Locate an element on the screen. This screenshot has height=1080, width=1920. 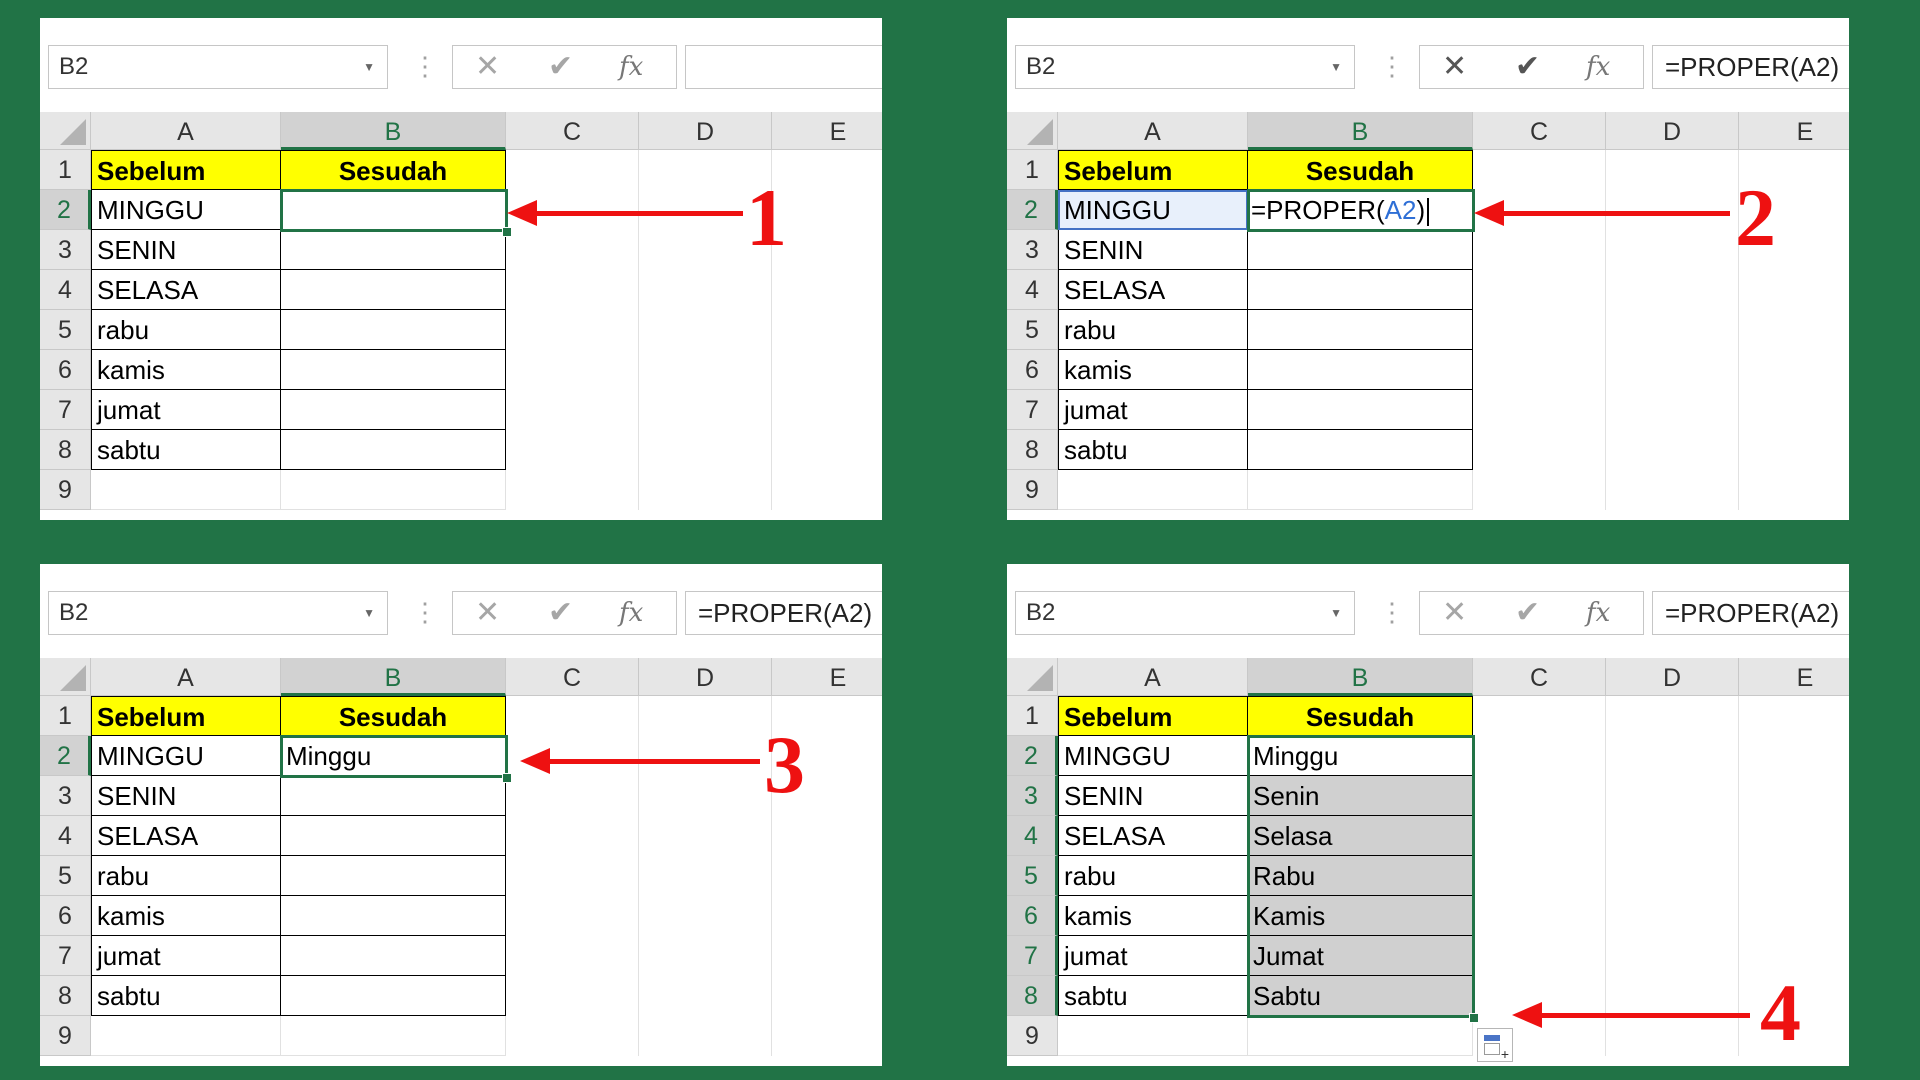
cell-b5: Rabu is located at coordinates (1360, 876).